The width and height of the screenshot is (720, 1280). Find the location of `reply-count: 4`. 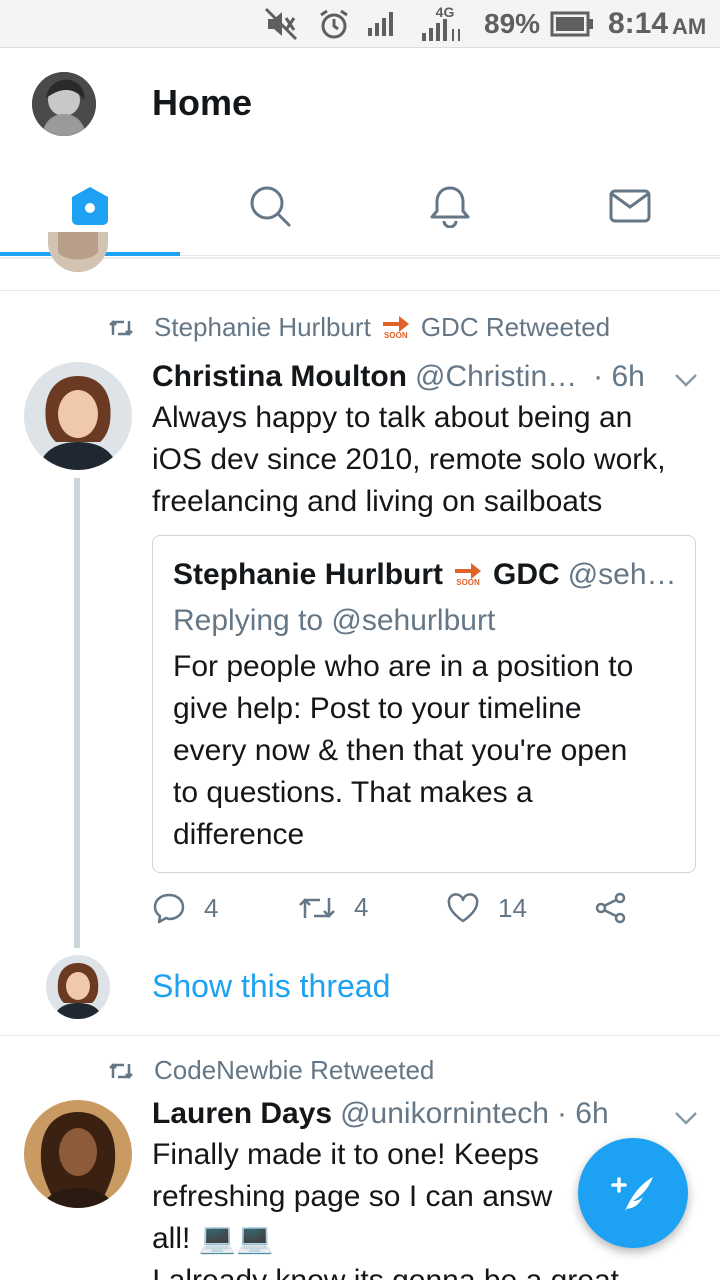

reply-count: 4 is located at coordinates (211, 907).